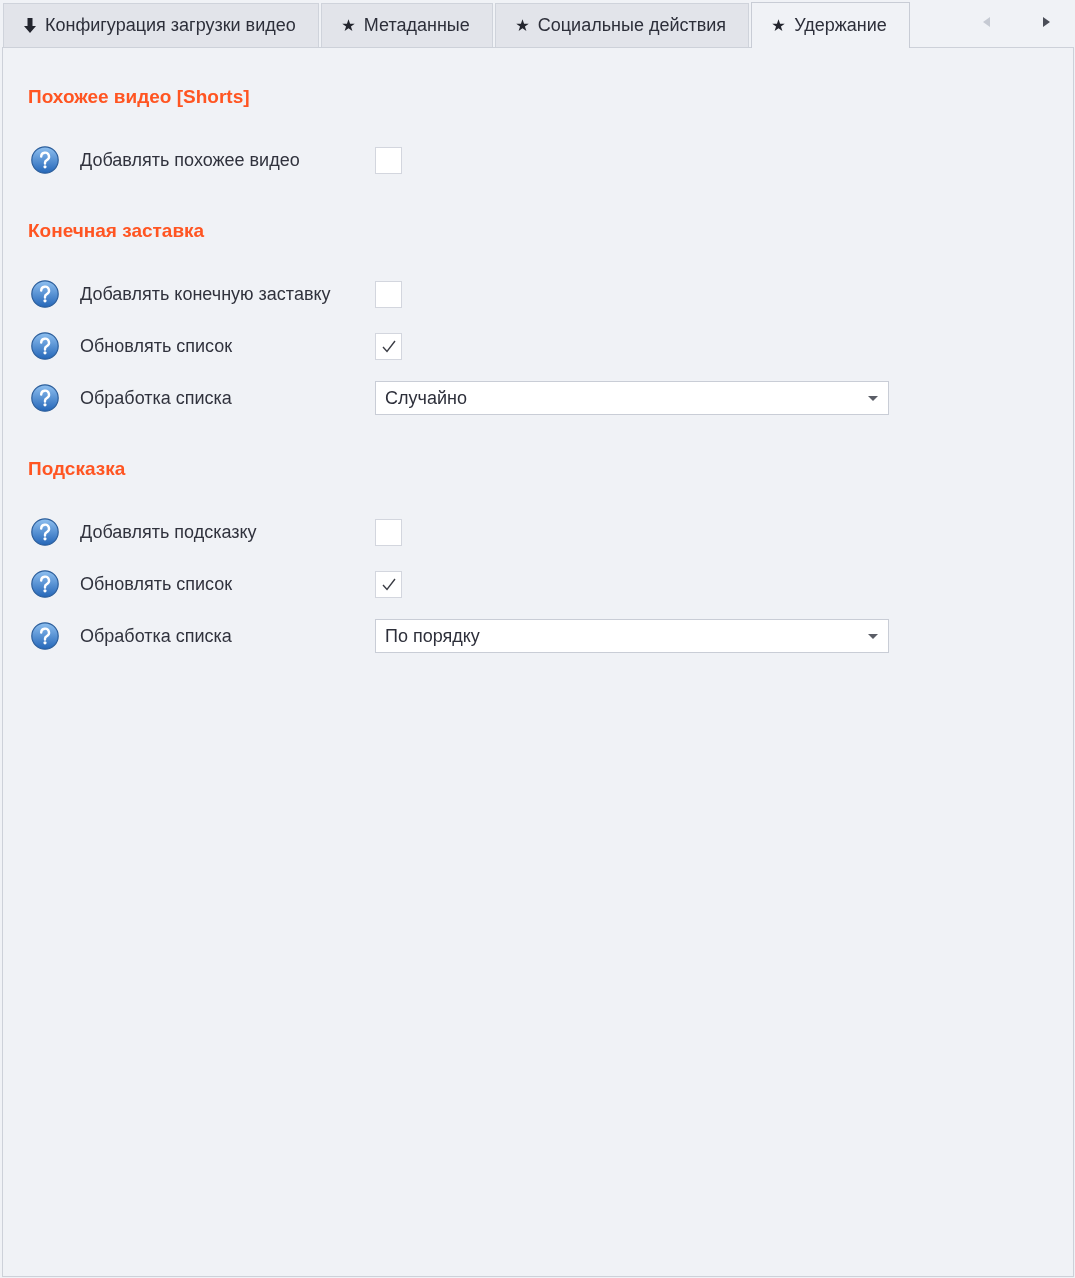 The image size is (1075, 1278). I want to click on dropdown: По порядку, so click(632, 636).